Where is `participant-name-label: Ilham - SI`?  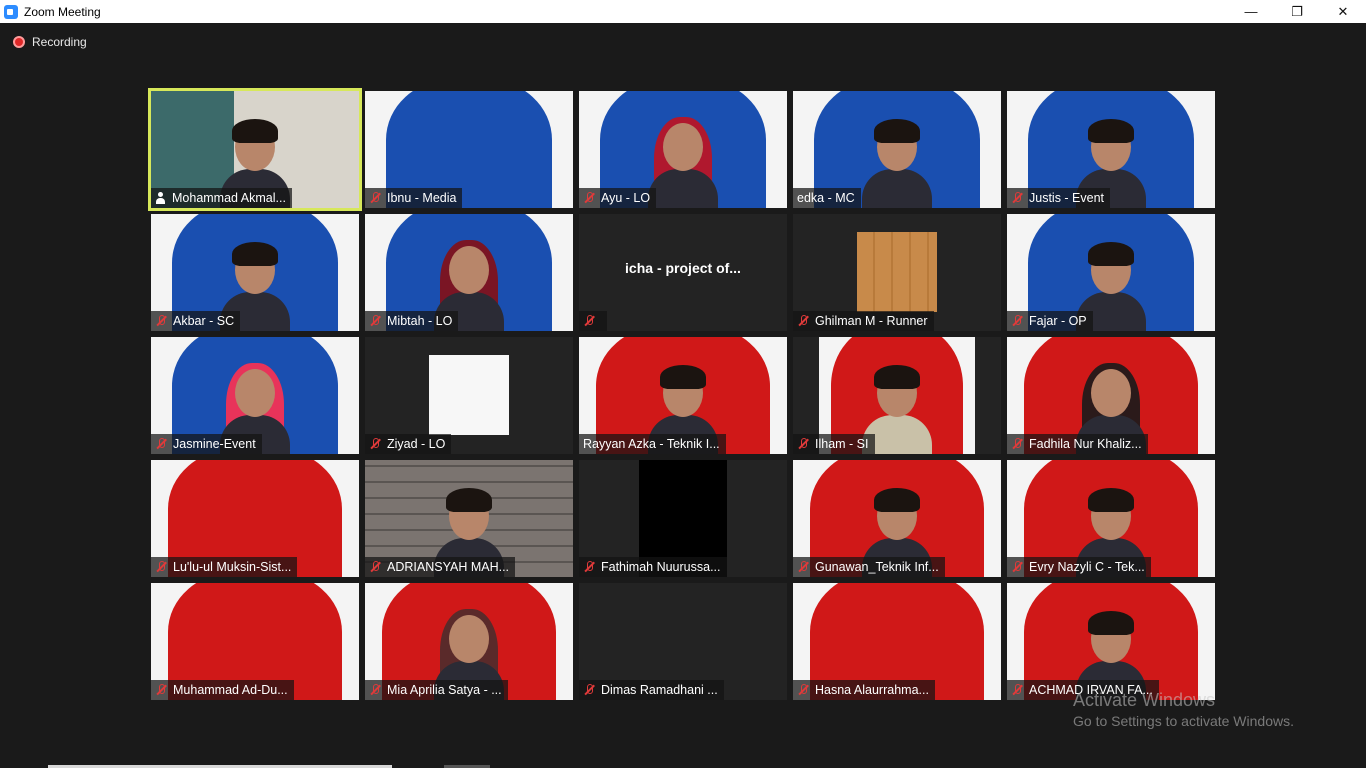
participant-name-label: Ilham - SI is located at coordinates (834, 444).